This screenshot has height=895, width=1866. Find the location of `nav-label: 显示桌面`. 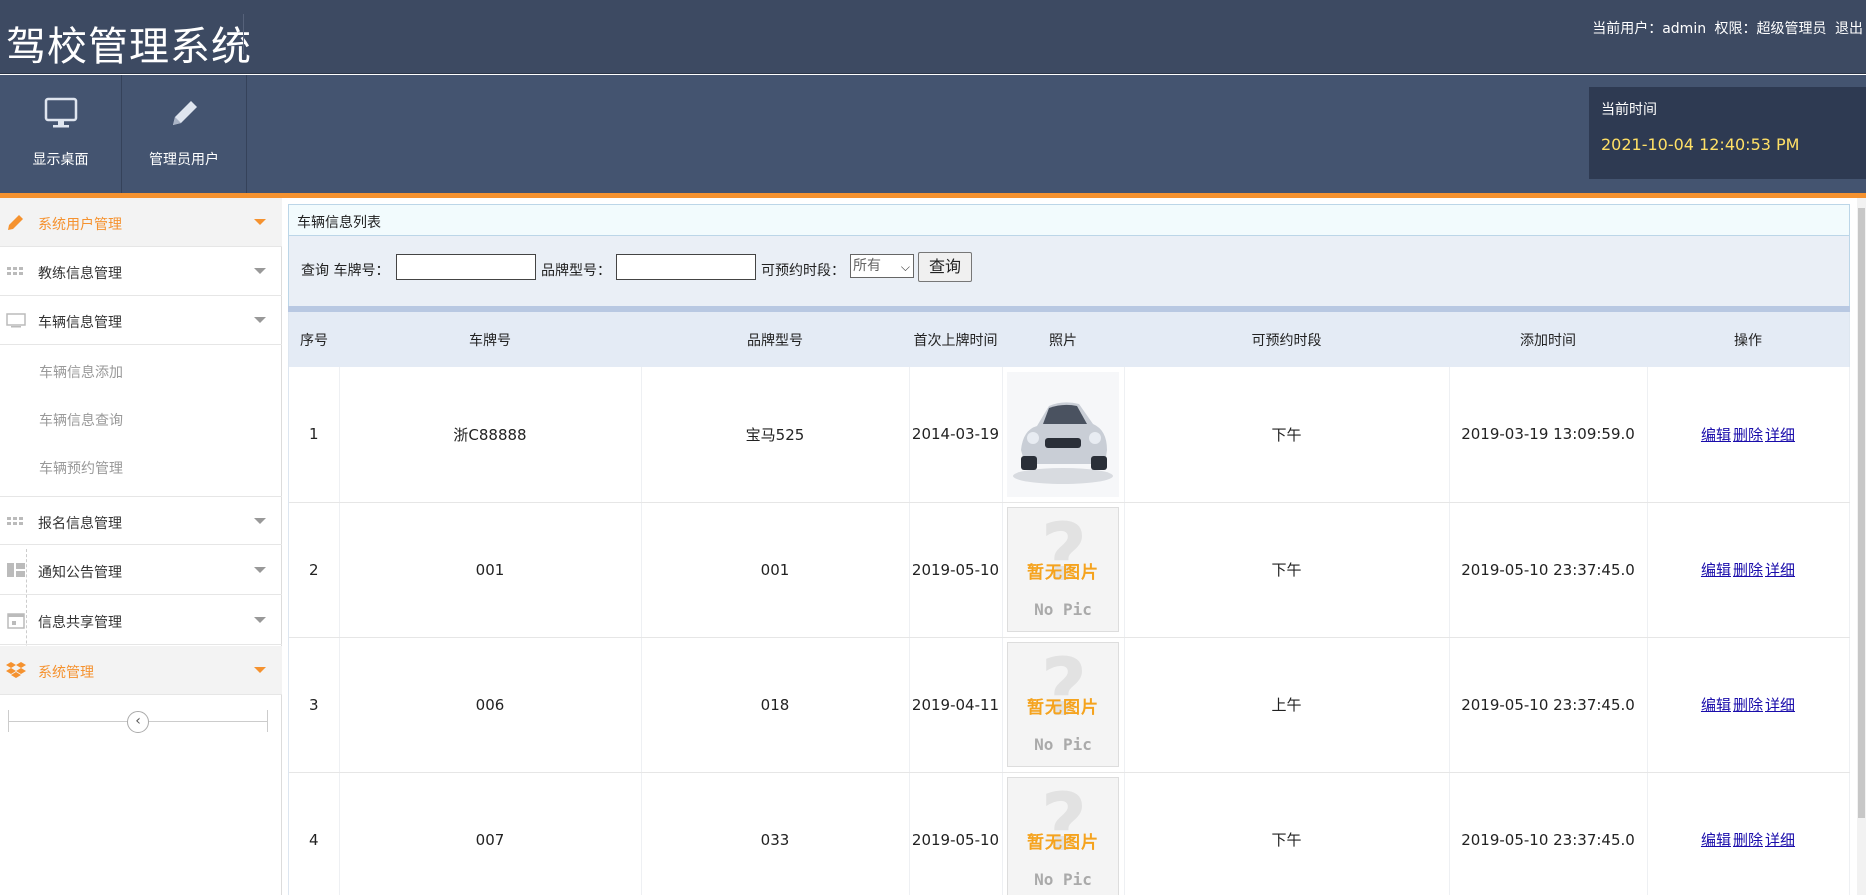

nav-label: 显示桌面 is located at coordinates (60, 160).